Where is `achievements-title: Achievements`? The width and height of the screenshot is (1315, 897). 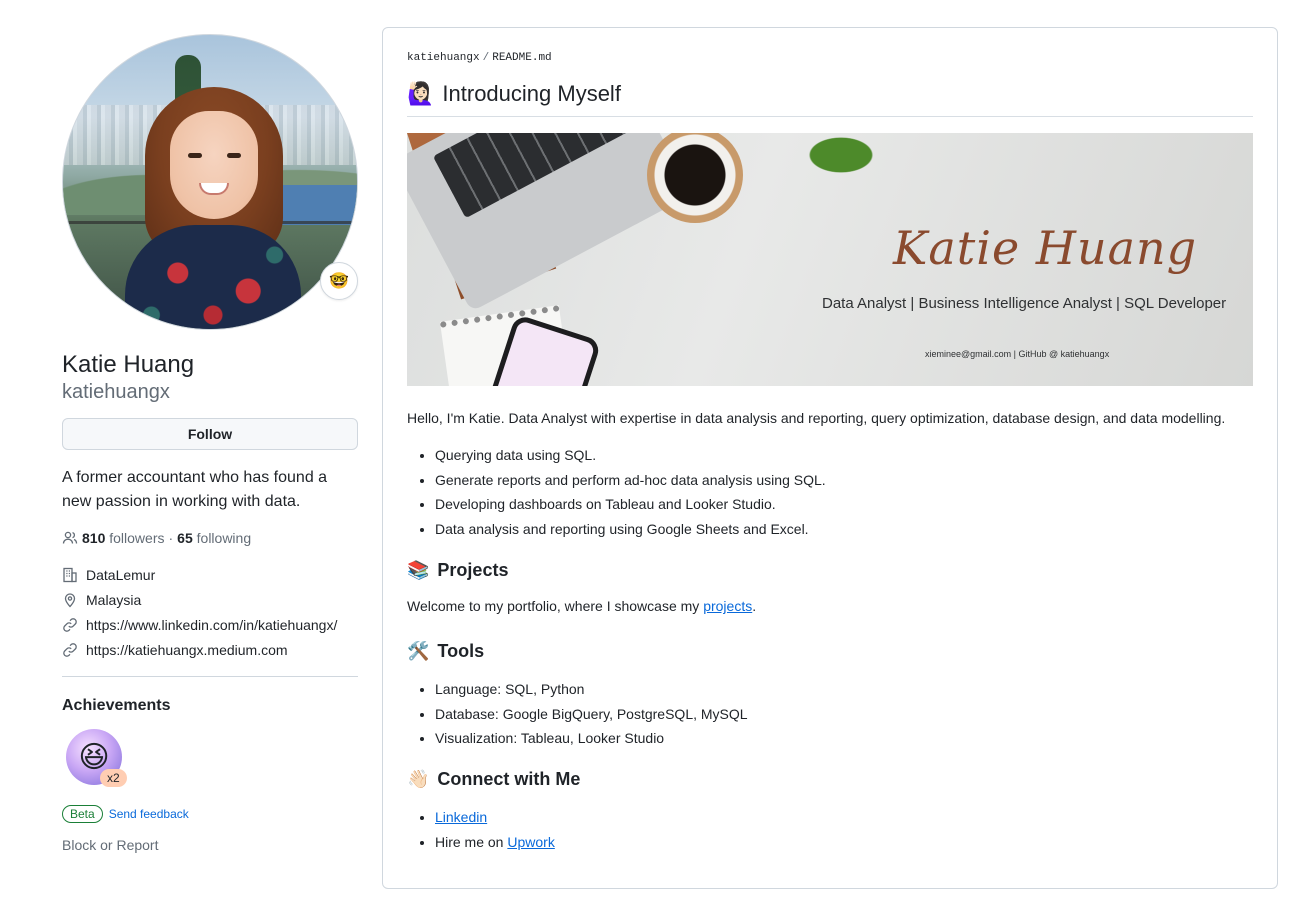
achievements-title: Achievements is located at coordinates (116, 705).